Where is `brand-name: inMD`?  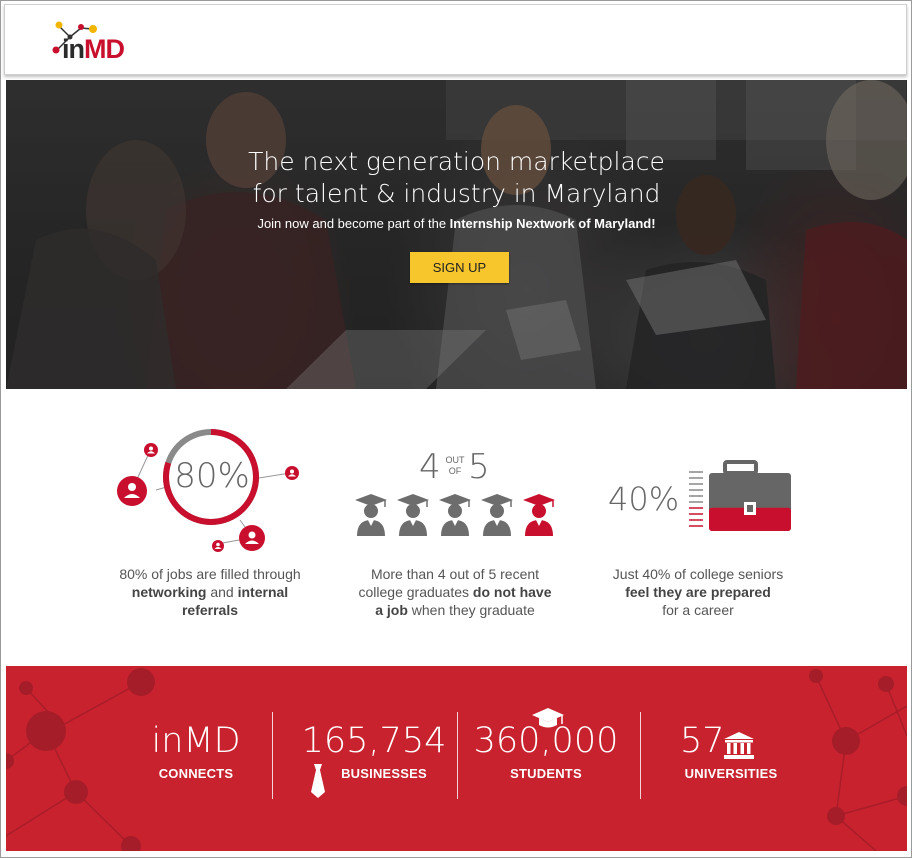
brand-name: inMD is located at coordinates (196, 741).